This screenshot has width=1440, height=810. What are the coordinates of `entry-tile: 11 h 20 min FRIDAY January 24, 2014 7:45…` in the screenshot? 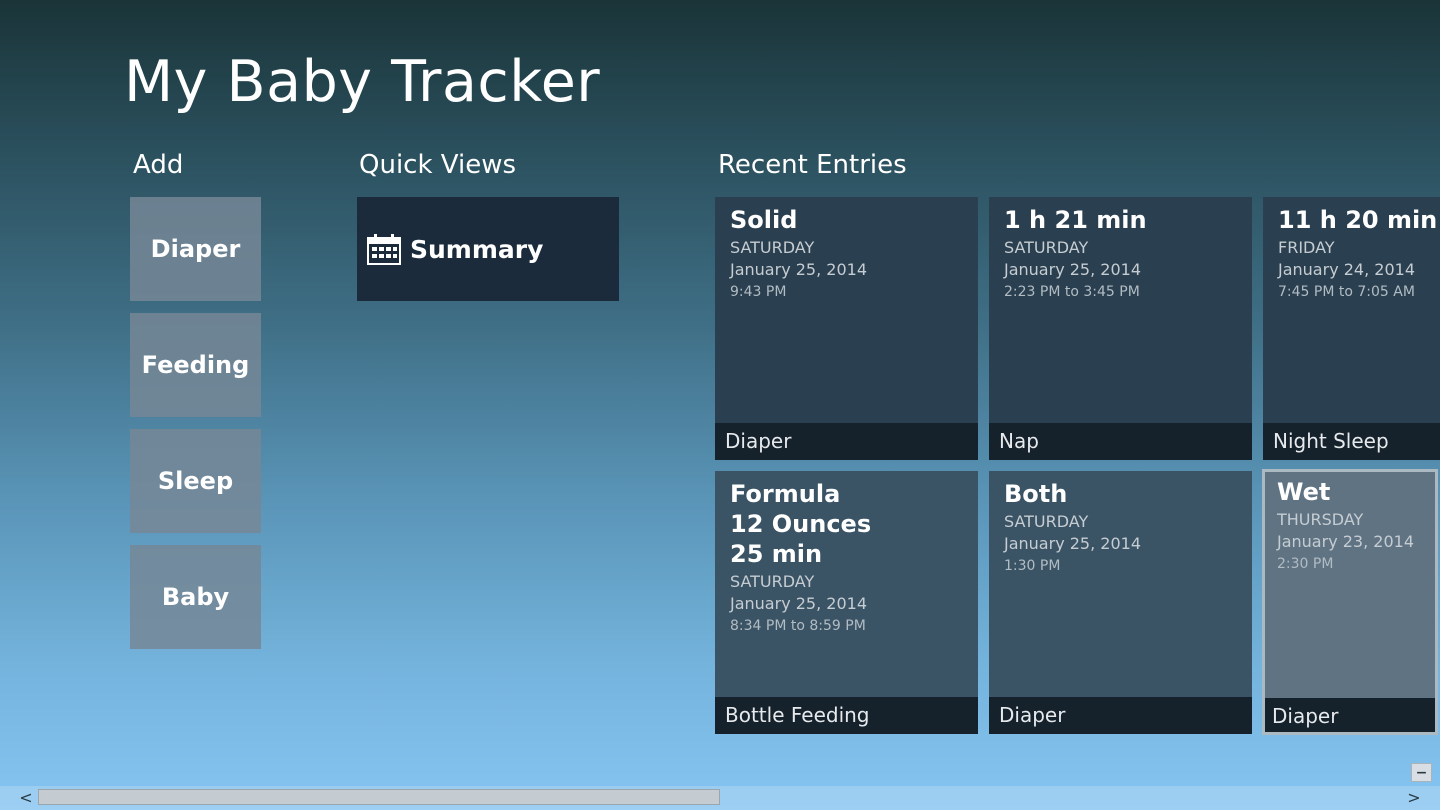 It's located at (1351, 328).